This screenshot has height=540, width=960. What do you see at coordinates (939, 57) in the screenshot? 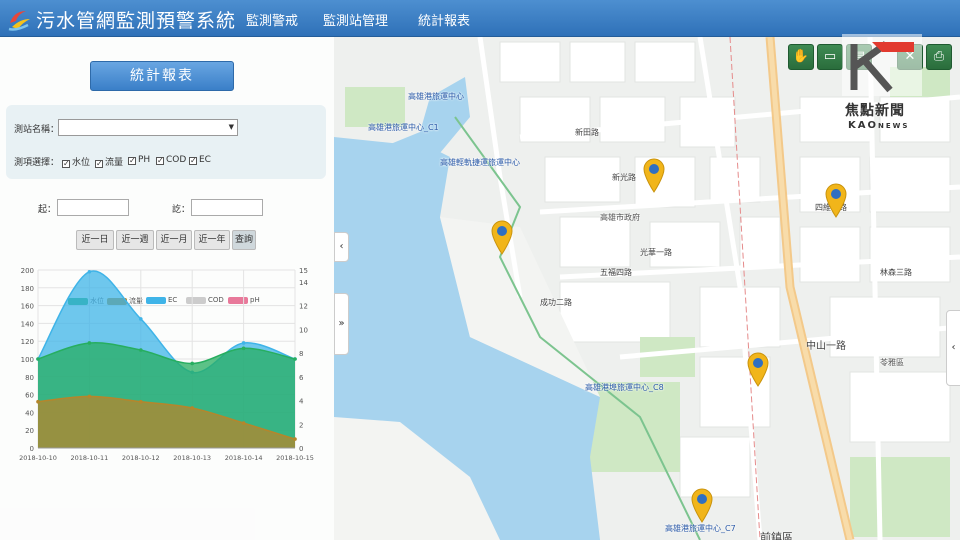
I see `print-icon: ⎙` at bounding box center [939, 57].